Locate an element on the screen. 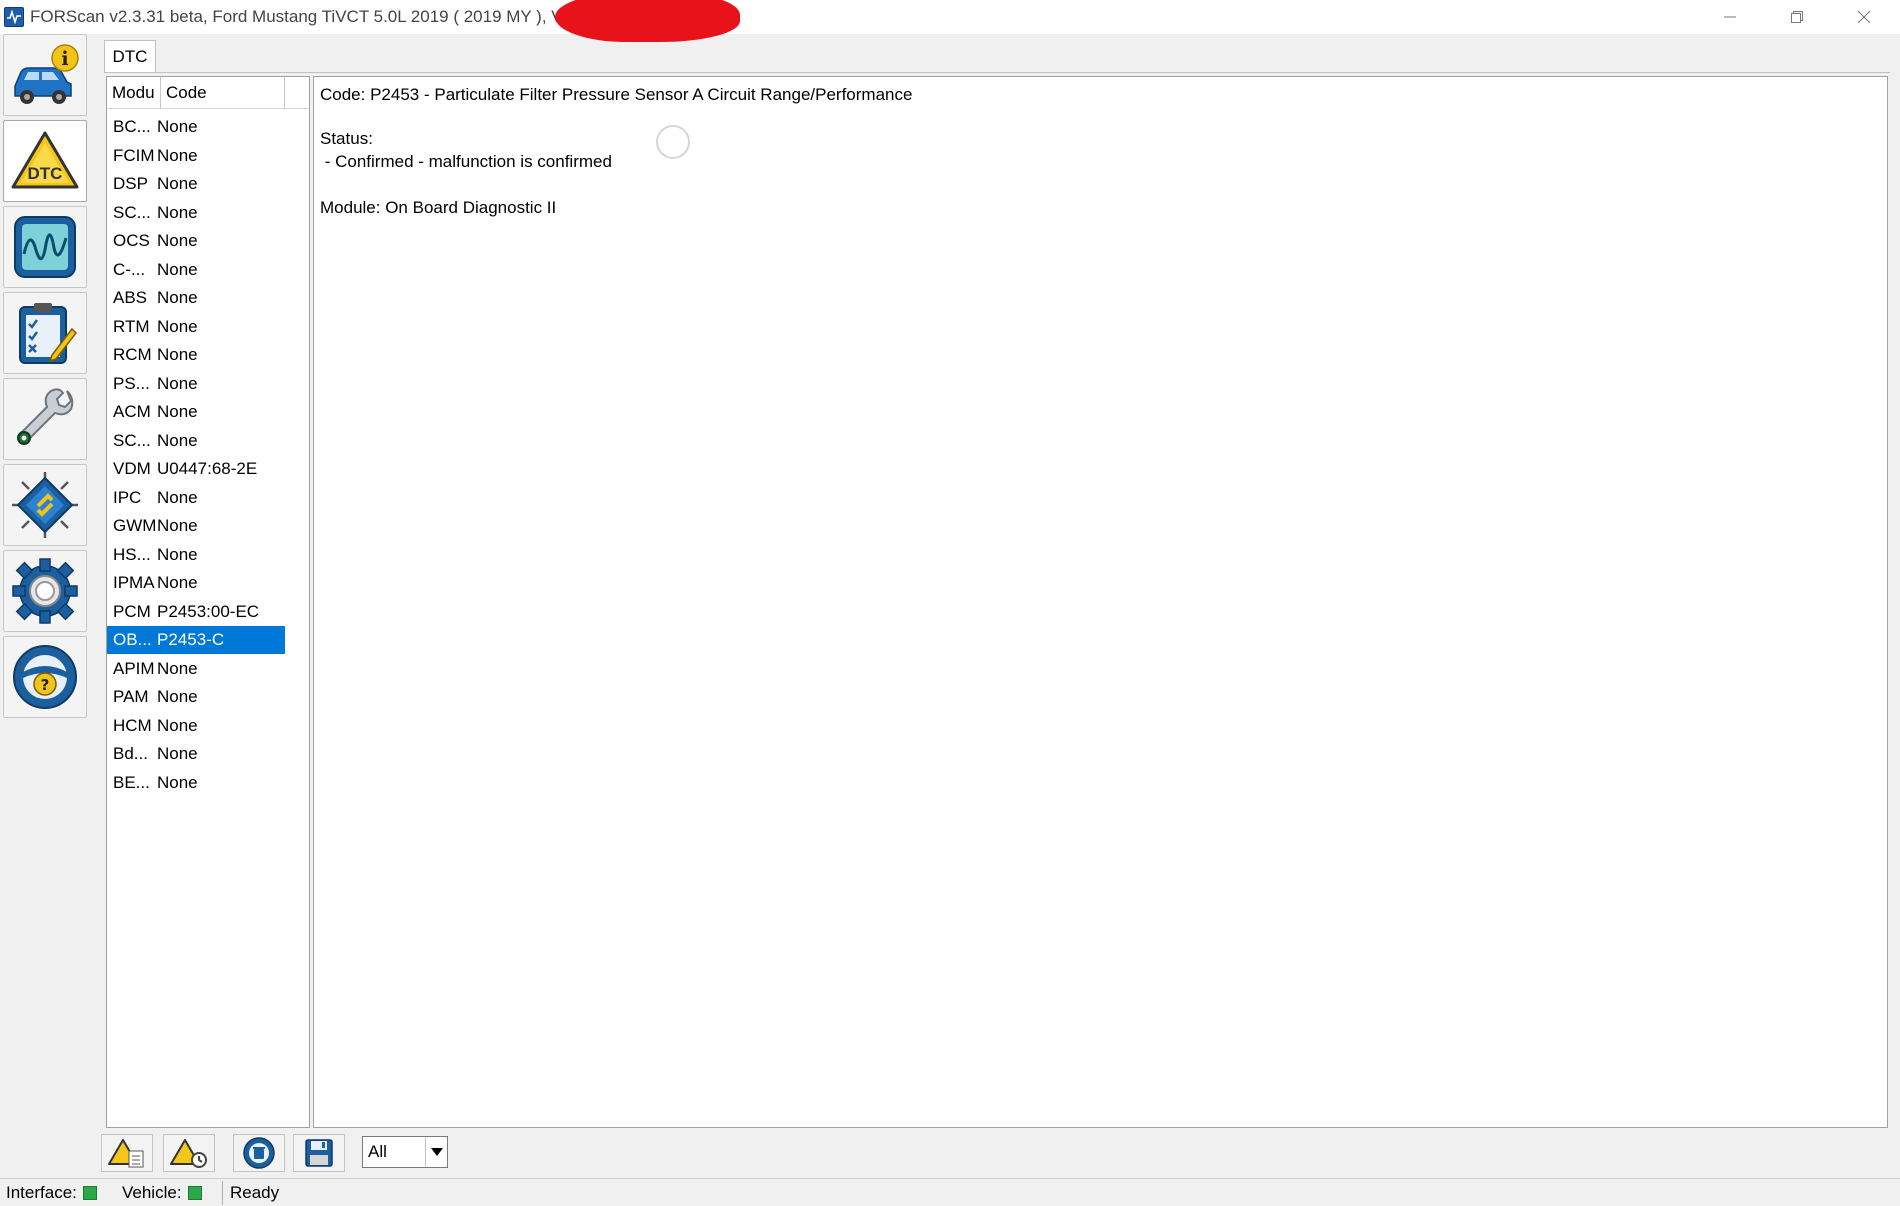 The image size is (1900, 1206). read-dtc-refresh-button is located at coordinates (189, 1153).